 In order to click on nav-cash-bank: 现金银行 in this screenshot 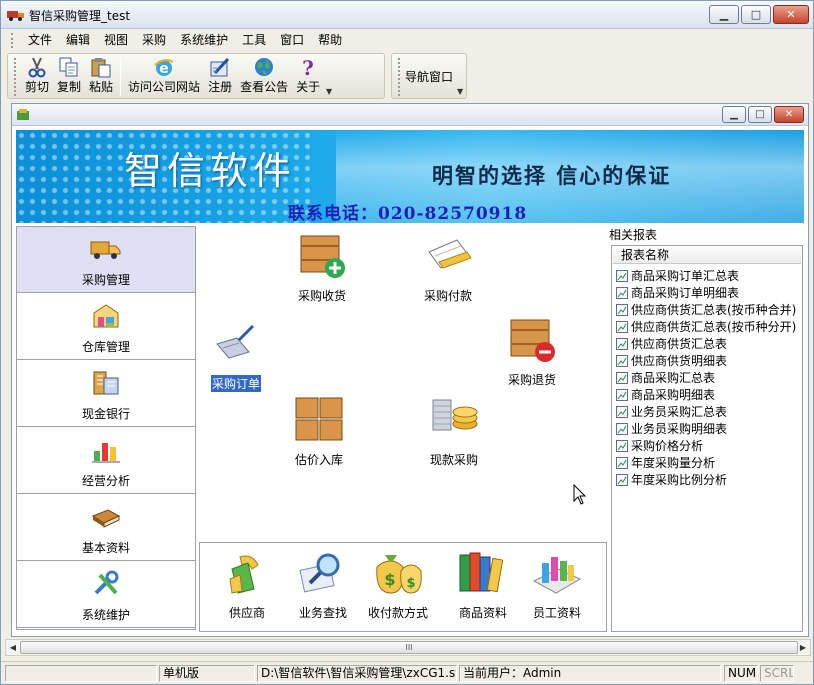, I will do `click(106, 394)`.